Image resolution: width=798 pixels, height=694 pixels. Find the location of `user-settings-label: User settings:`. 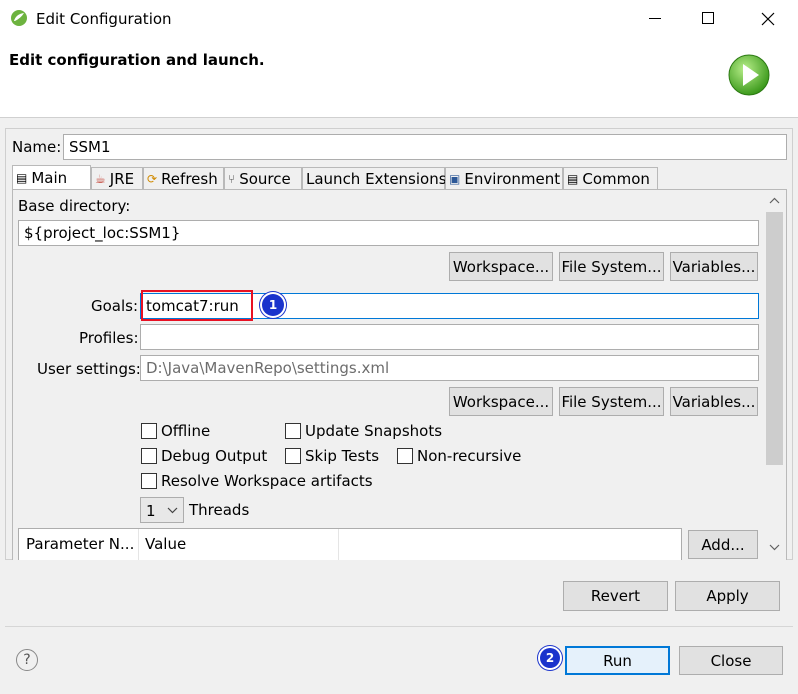

user-settings-label: User settings: is located at coordinates (89, 369).